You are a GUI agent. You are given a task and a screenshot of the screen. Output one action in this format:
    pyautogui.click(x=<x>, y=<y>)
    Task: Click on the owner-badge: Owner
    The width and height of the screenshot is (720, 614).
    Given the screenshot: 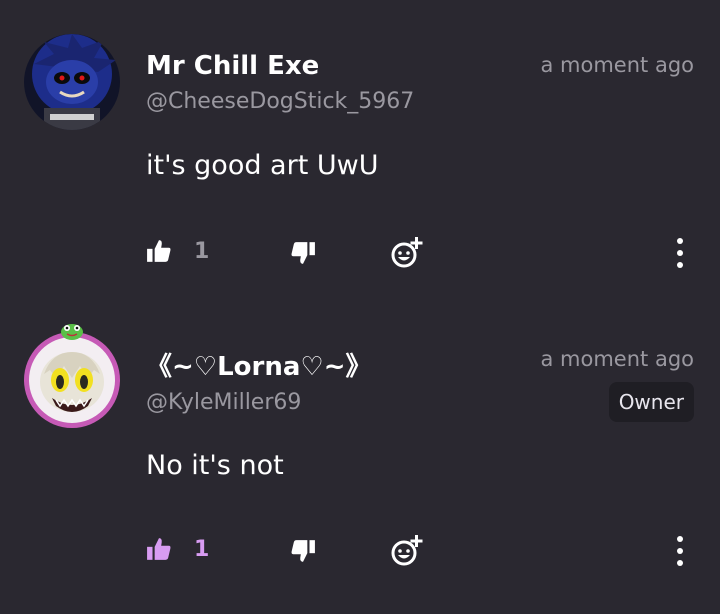 What is the action you would take?
    pyautogui.click(x=651, y=402)
    